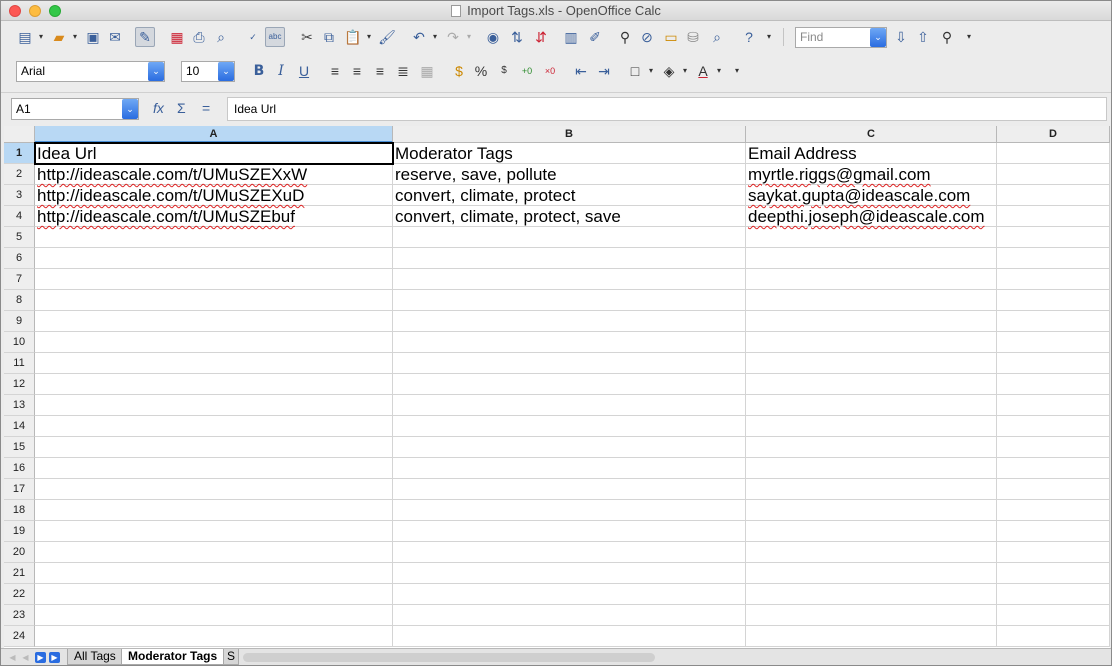 The height and width of the screenshot is (666, 1112). Describe the element at coordinates (604, 71) in the screenshot. I see `increase-indent-icon: ⇥` at that location.